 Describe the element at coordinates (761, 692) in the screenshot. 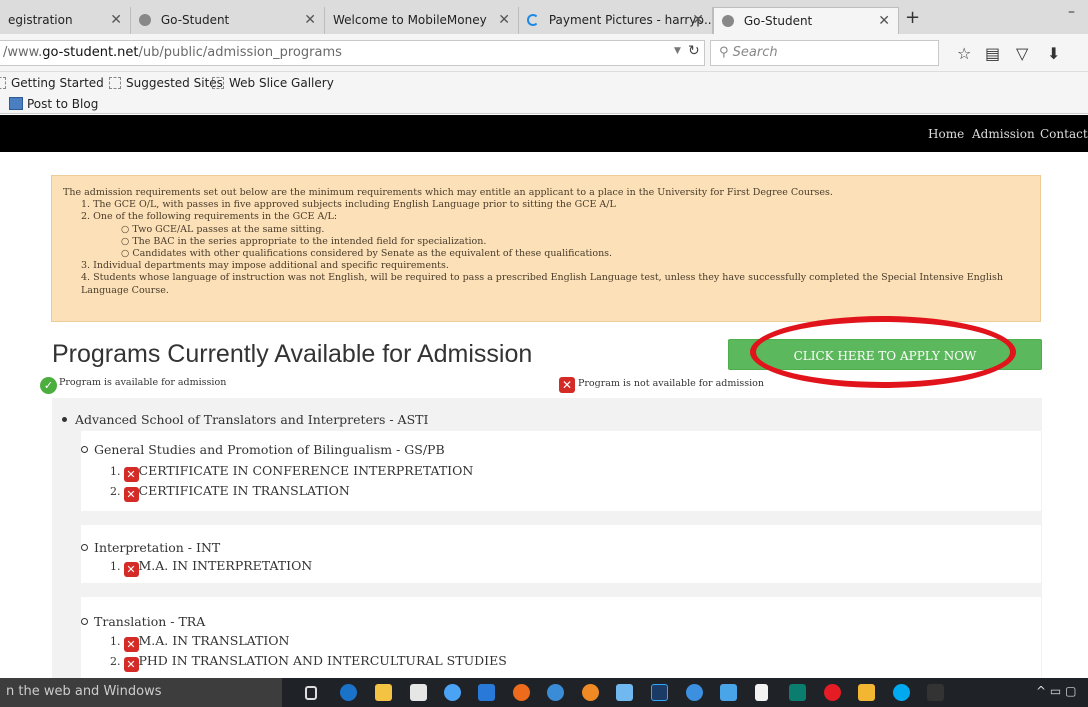

I see `document-icon` at that location.